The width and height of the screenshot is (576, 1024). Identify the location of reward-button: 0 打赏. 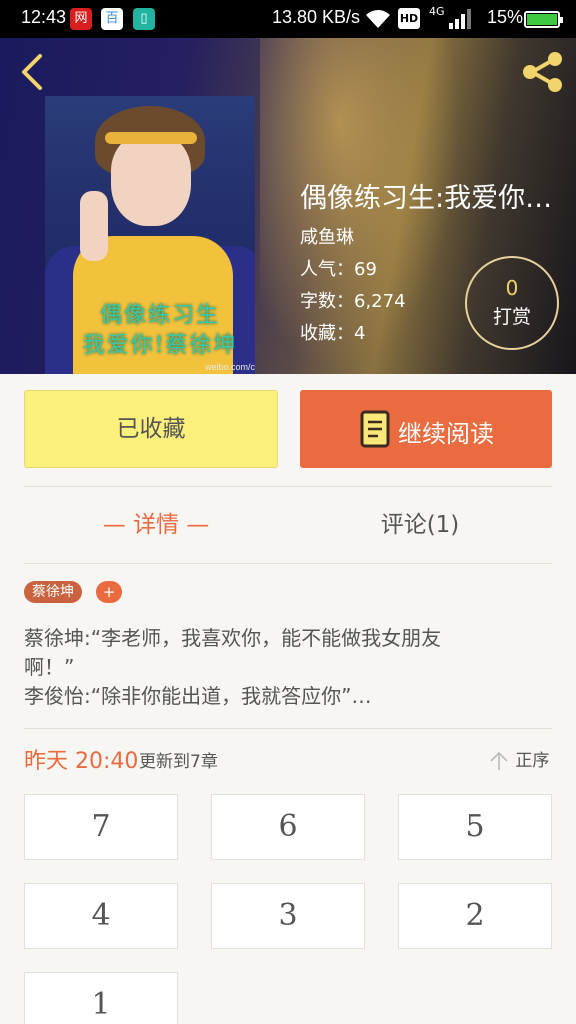
(512, 303).